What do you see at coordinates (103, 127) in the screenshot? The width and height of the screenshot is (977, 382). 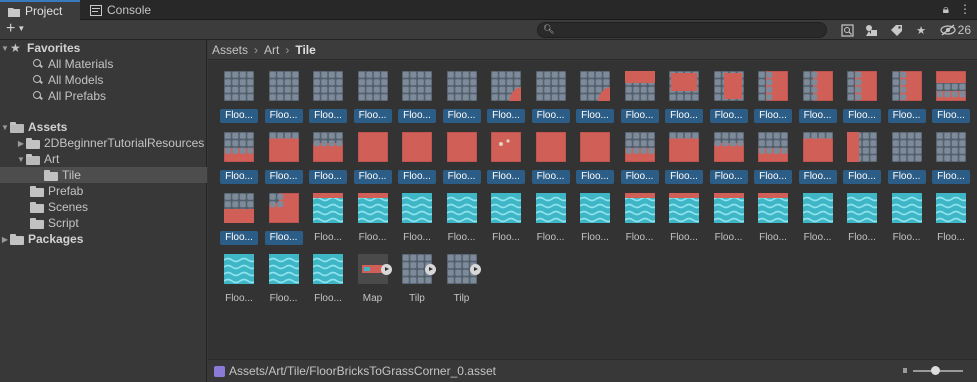 I see `tree-assets: ▼ Assets` at bounding box center [103, 127].